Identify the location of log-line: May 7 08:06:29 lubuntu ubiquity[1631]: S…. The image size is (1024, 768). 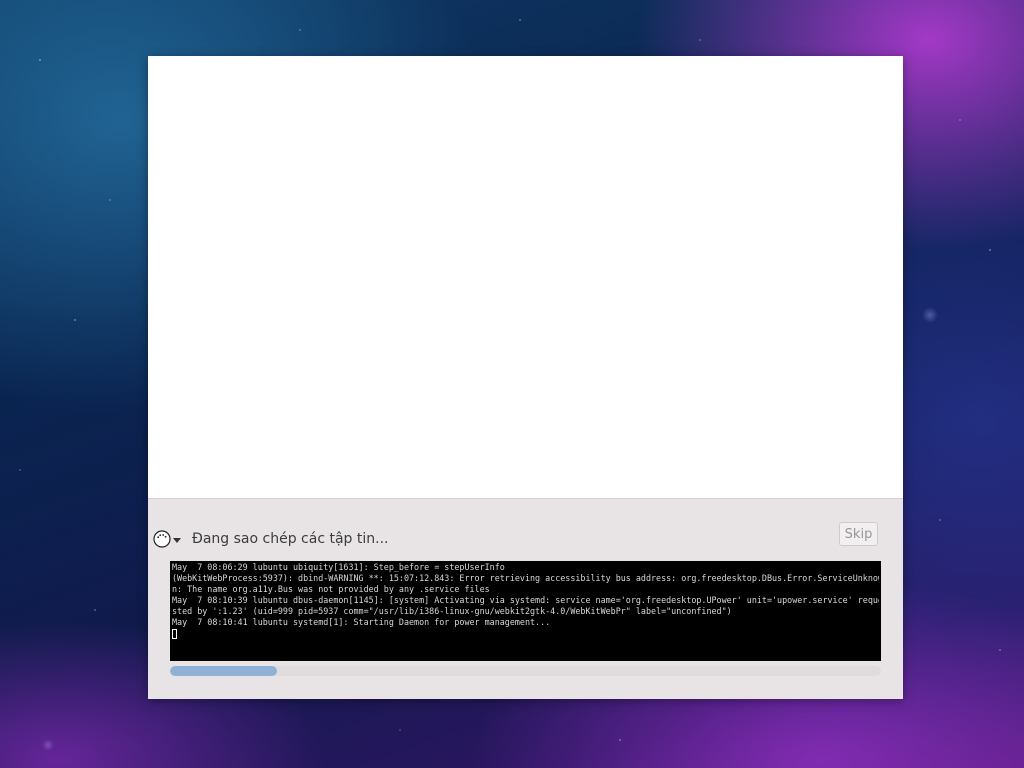
(338, 567).